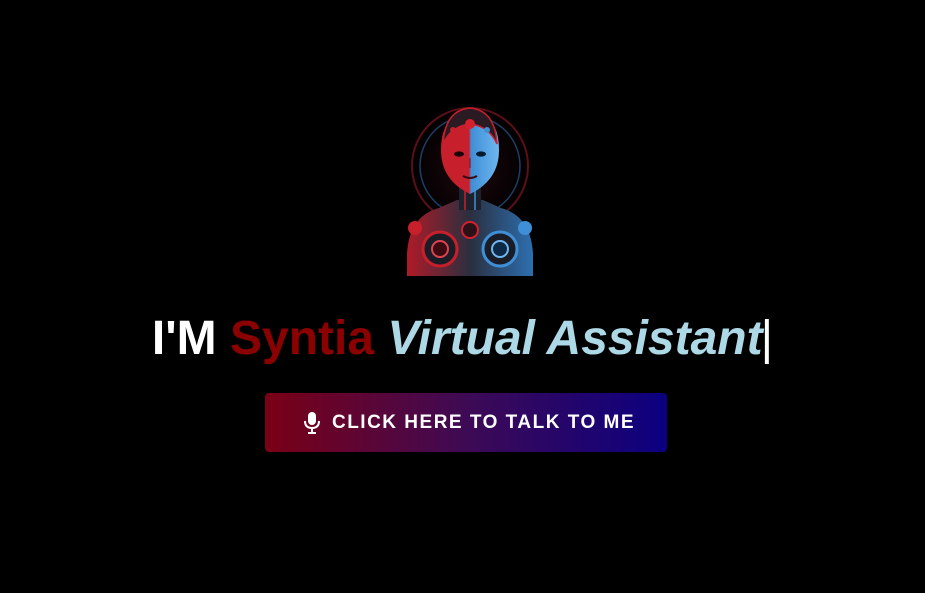 This screenshot has width=925, height=593. I want to click on headline-prefix: I'M, so click(184, 338).